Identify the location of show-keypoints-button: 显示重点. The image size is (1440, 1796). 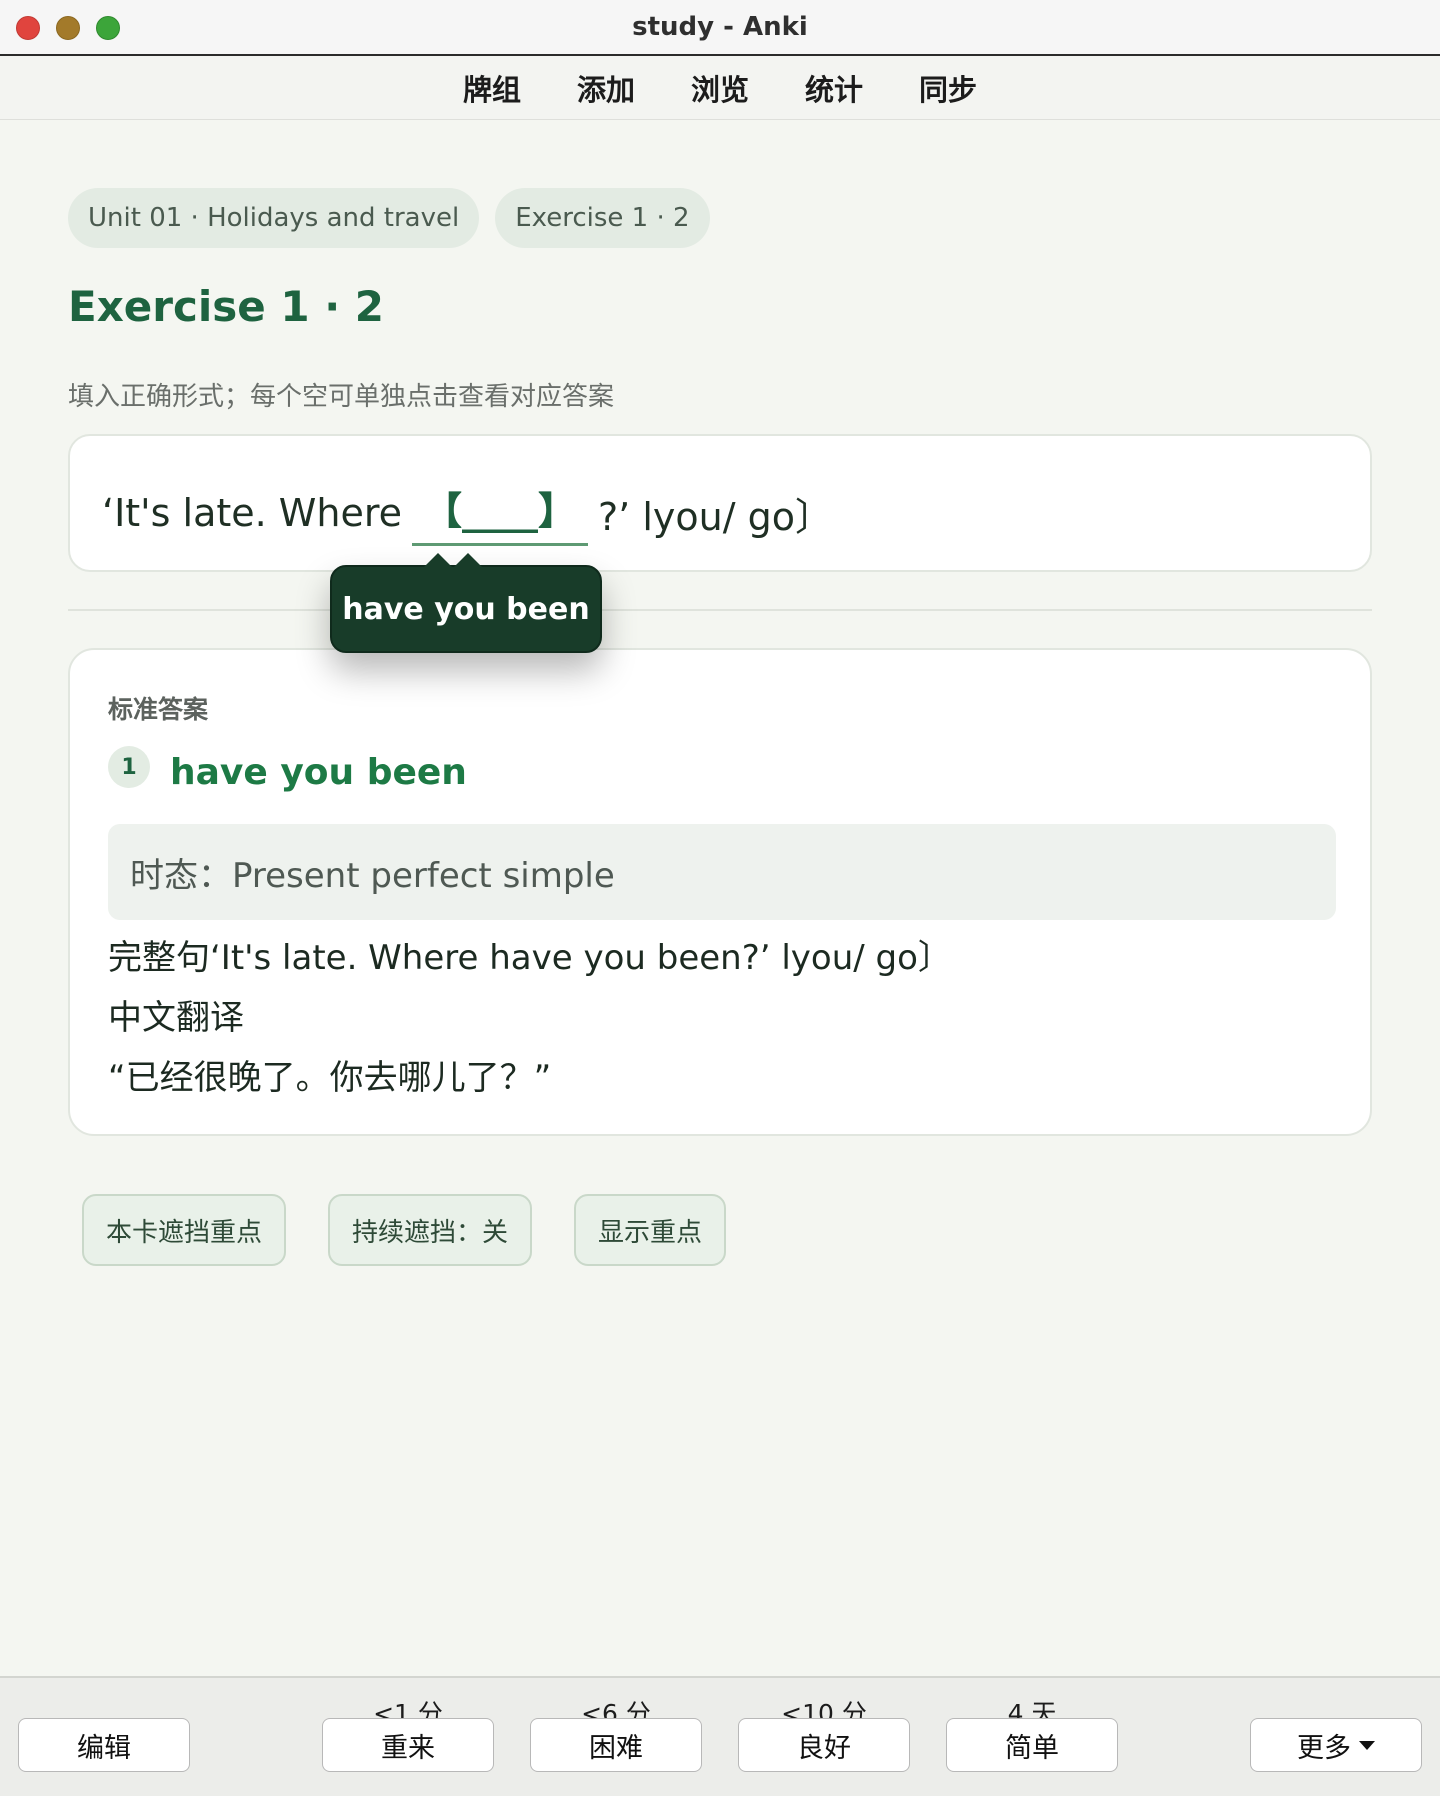
(650, 1230).